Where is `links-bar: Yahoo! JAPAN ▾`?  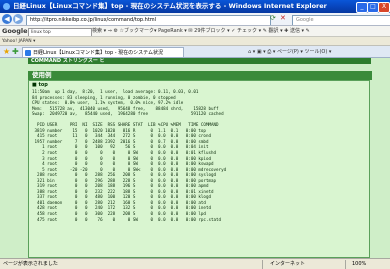 links-bar: Yahoo! JAPAN ▾ is located at coordinates (195, 41).